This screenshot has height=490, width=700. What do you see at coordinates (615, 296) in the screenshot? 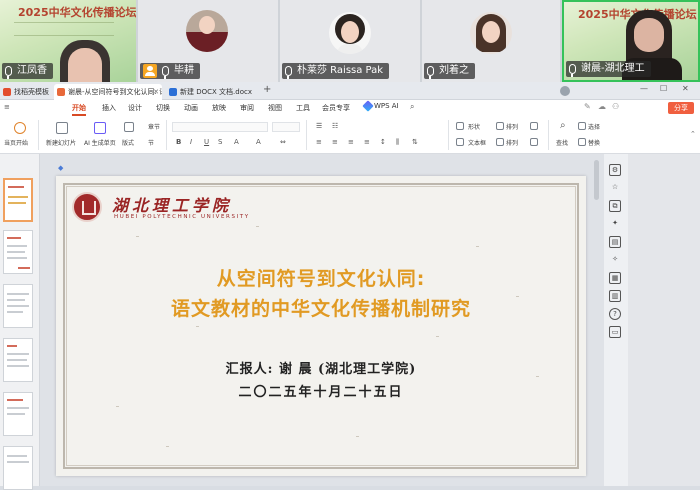
I see `table-icon: ▥` at bounding box center [615, 296].